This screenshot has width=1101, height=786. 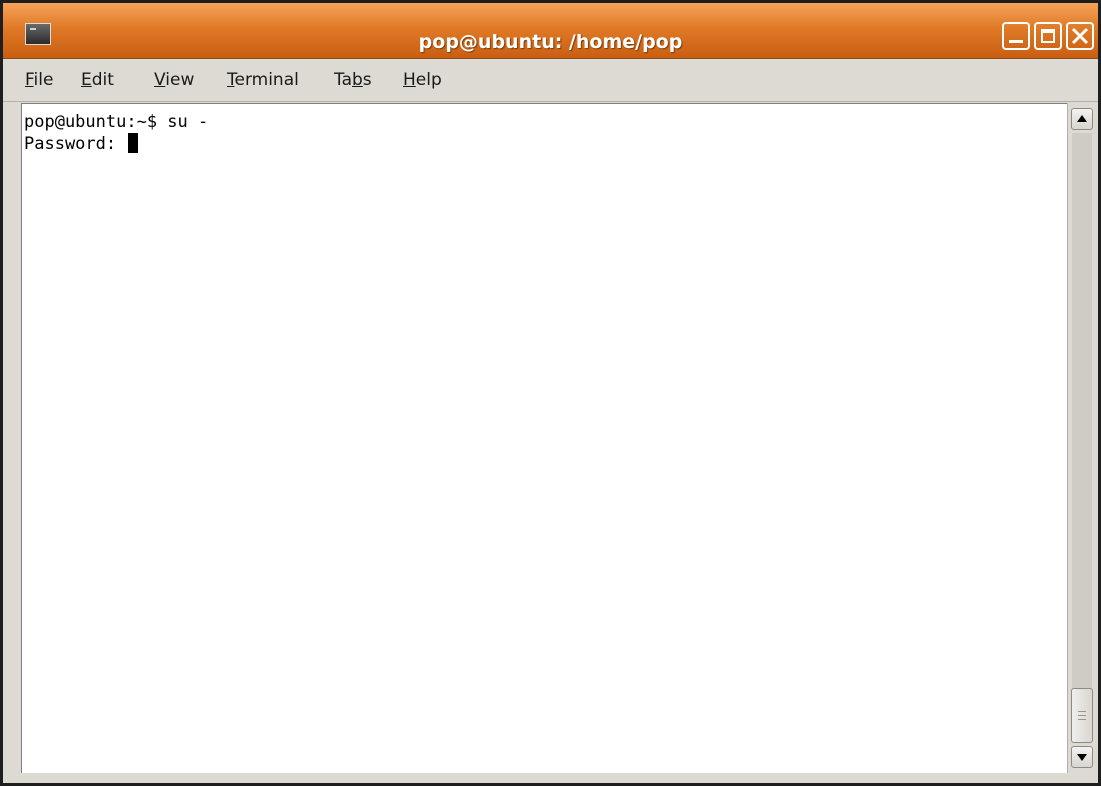 I want to click on menu-help: Help, so click(x=422, y=80).